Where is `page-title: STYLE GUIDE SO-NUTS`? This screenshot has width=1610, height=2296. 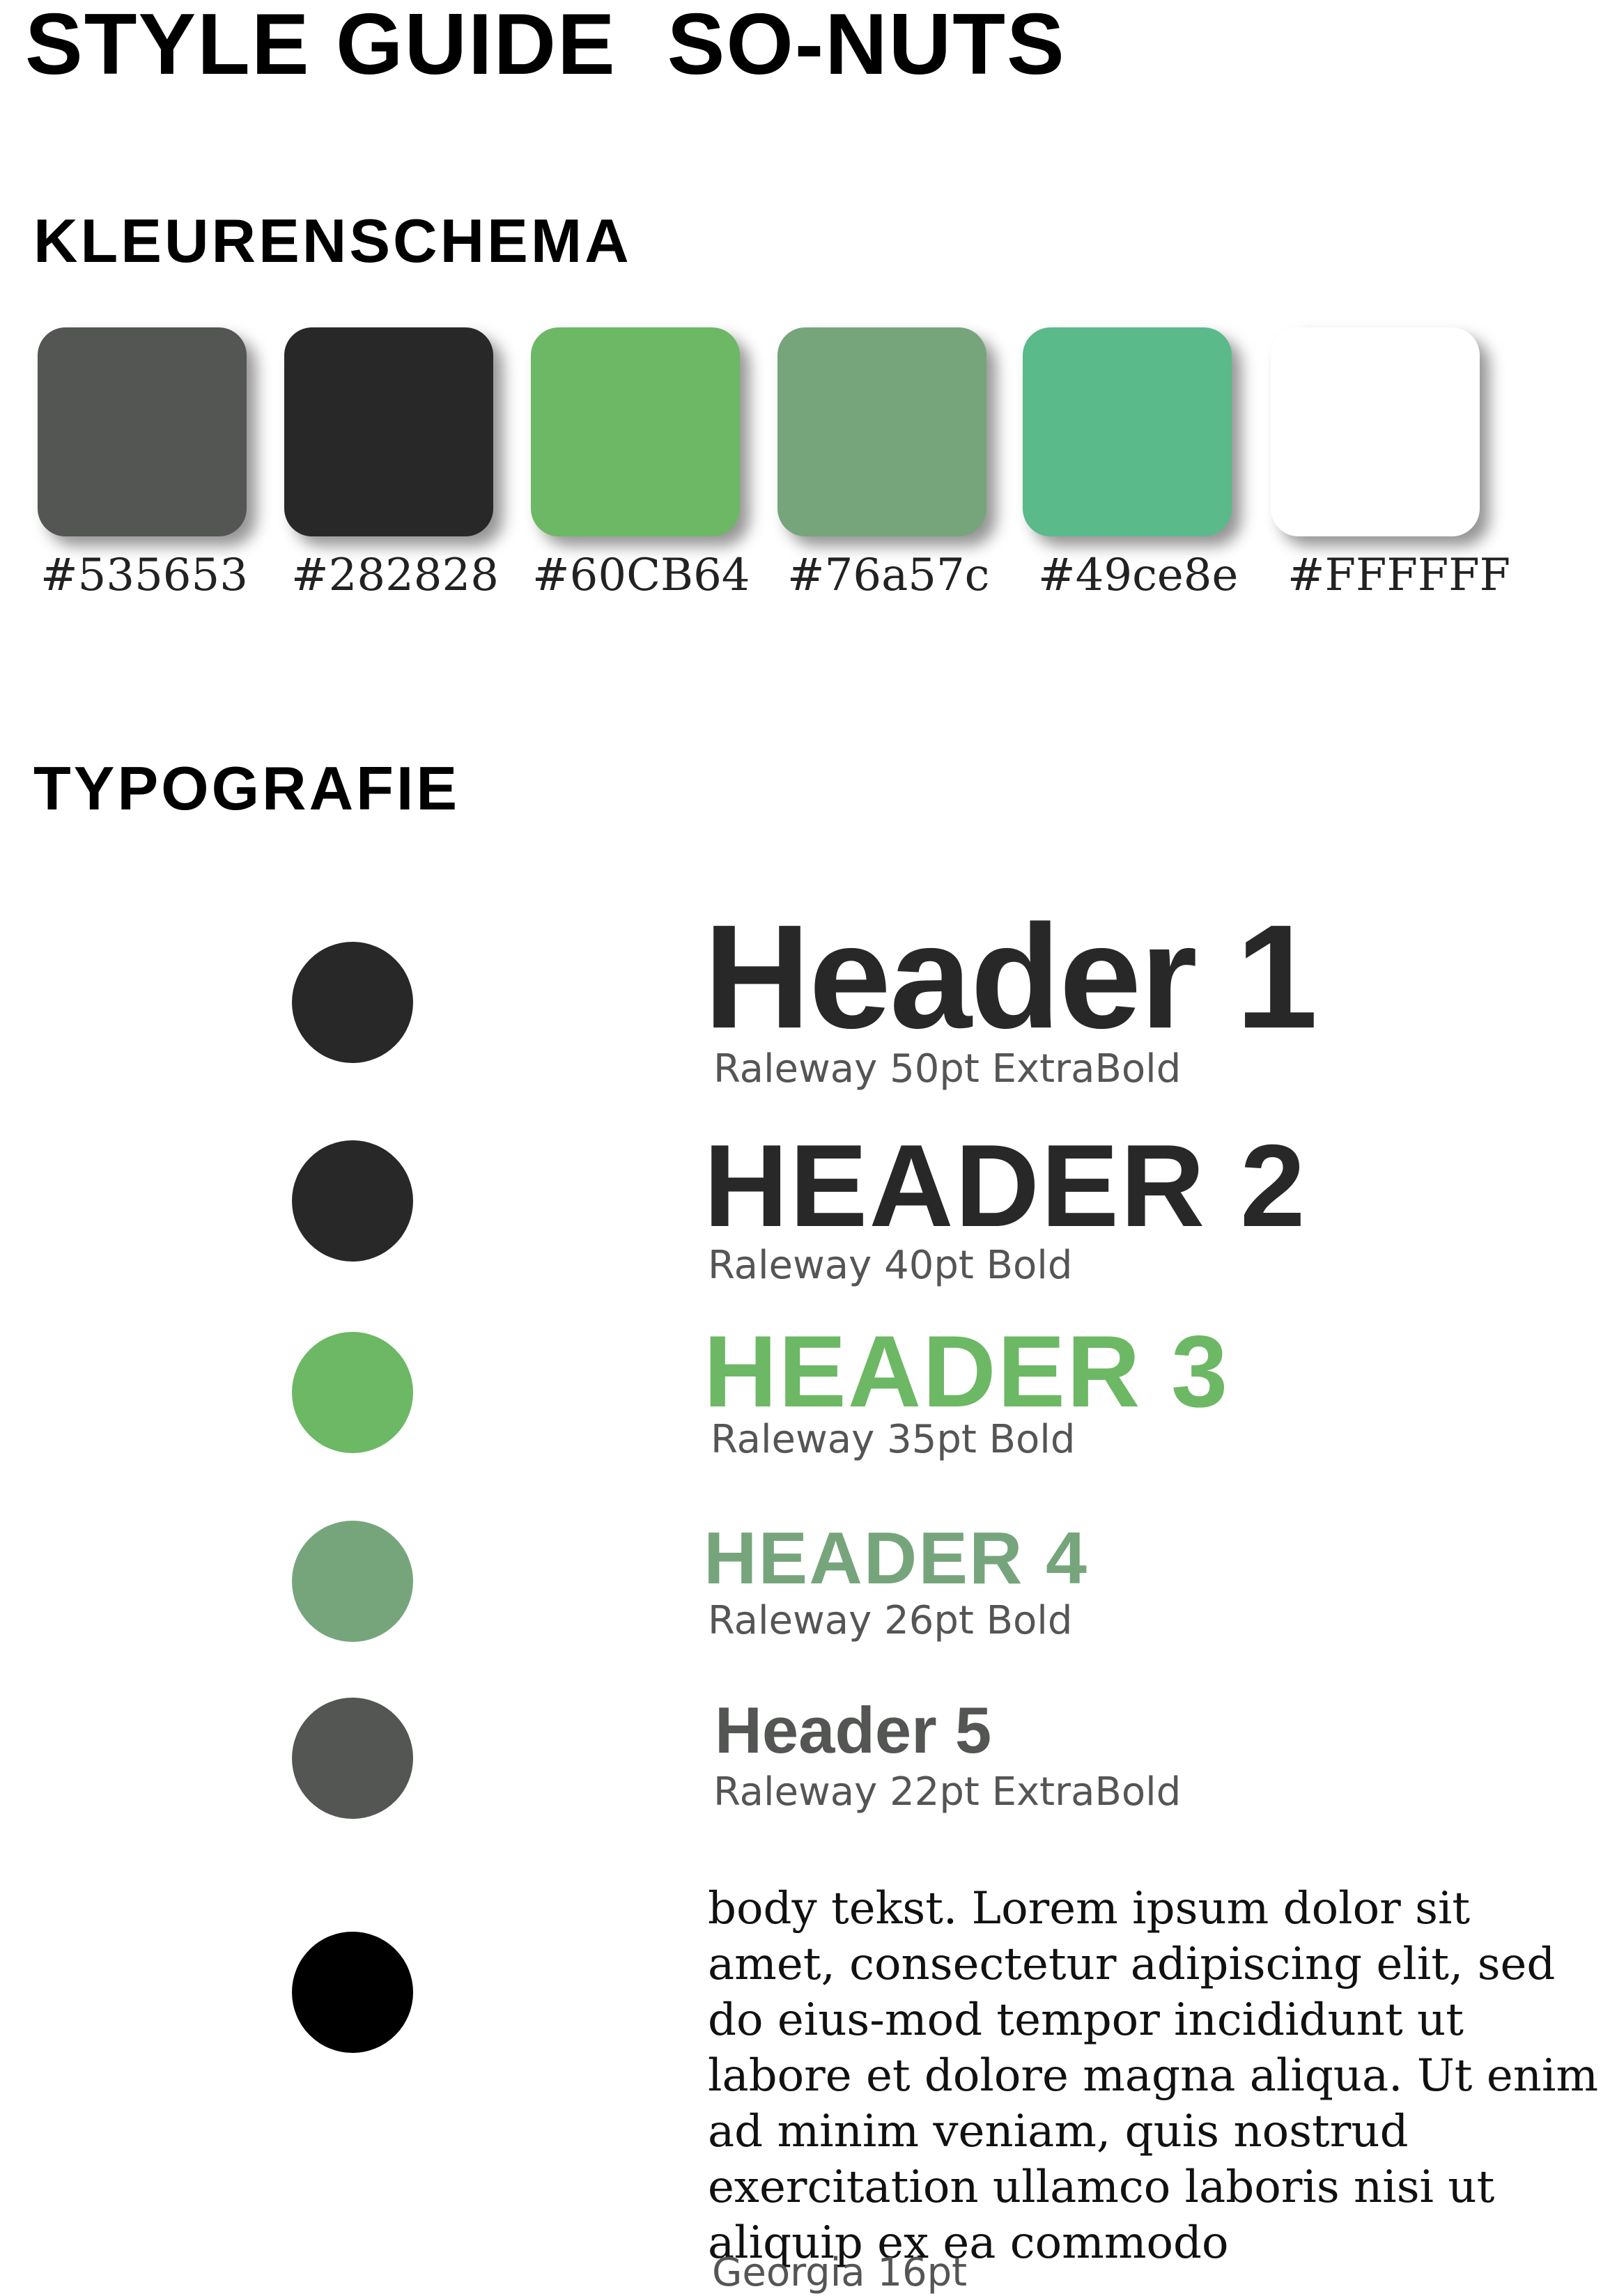
page-title: STYLE GUIDE SO-NUTS is located at coordinates (546, 46).